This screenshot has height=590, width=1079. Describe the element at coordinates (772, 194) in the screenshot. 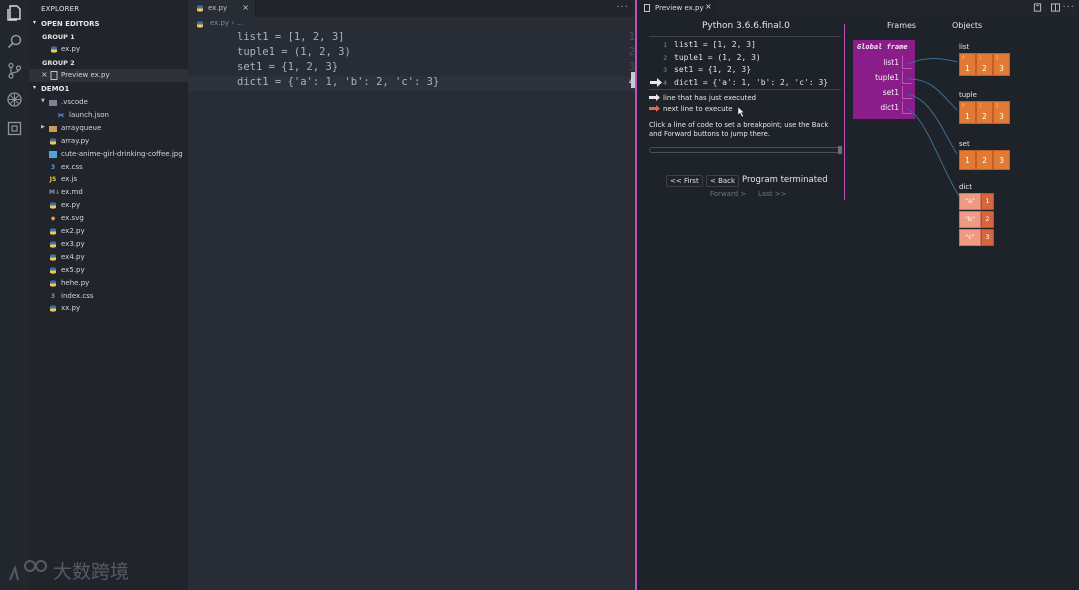

I see `last-button: Last >>` at that location.